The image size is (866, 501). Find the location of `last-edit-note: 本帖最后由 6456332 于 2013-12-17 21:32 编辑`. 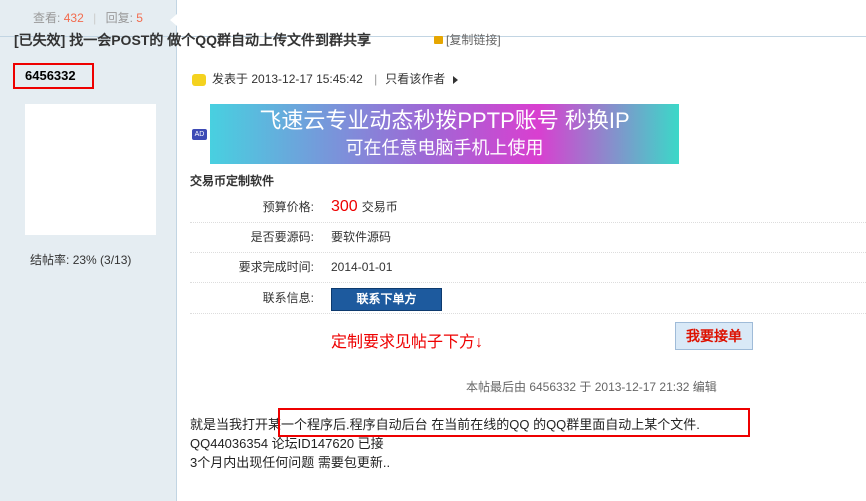

last-edit-note: 本帖最后由 6456332 于 2013-12-17 21:32 编辑 is located at coordinates (591, 387).